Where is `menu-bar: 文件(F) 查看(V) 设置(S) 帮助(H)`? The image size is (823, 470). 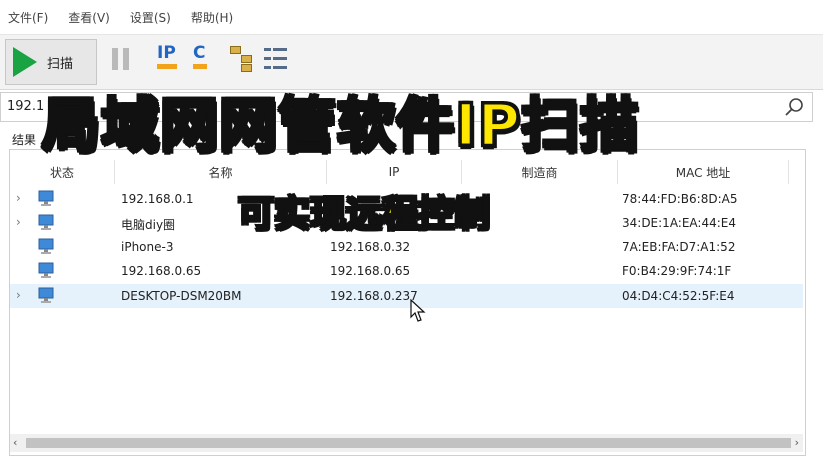
menu-bar: 文件(F) 查看(V) 设置(S) 帮助(H) is located at coordinates (411, 17).